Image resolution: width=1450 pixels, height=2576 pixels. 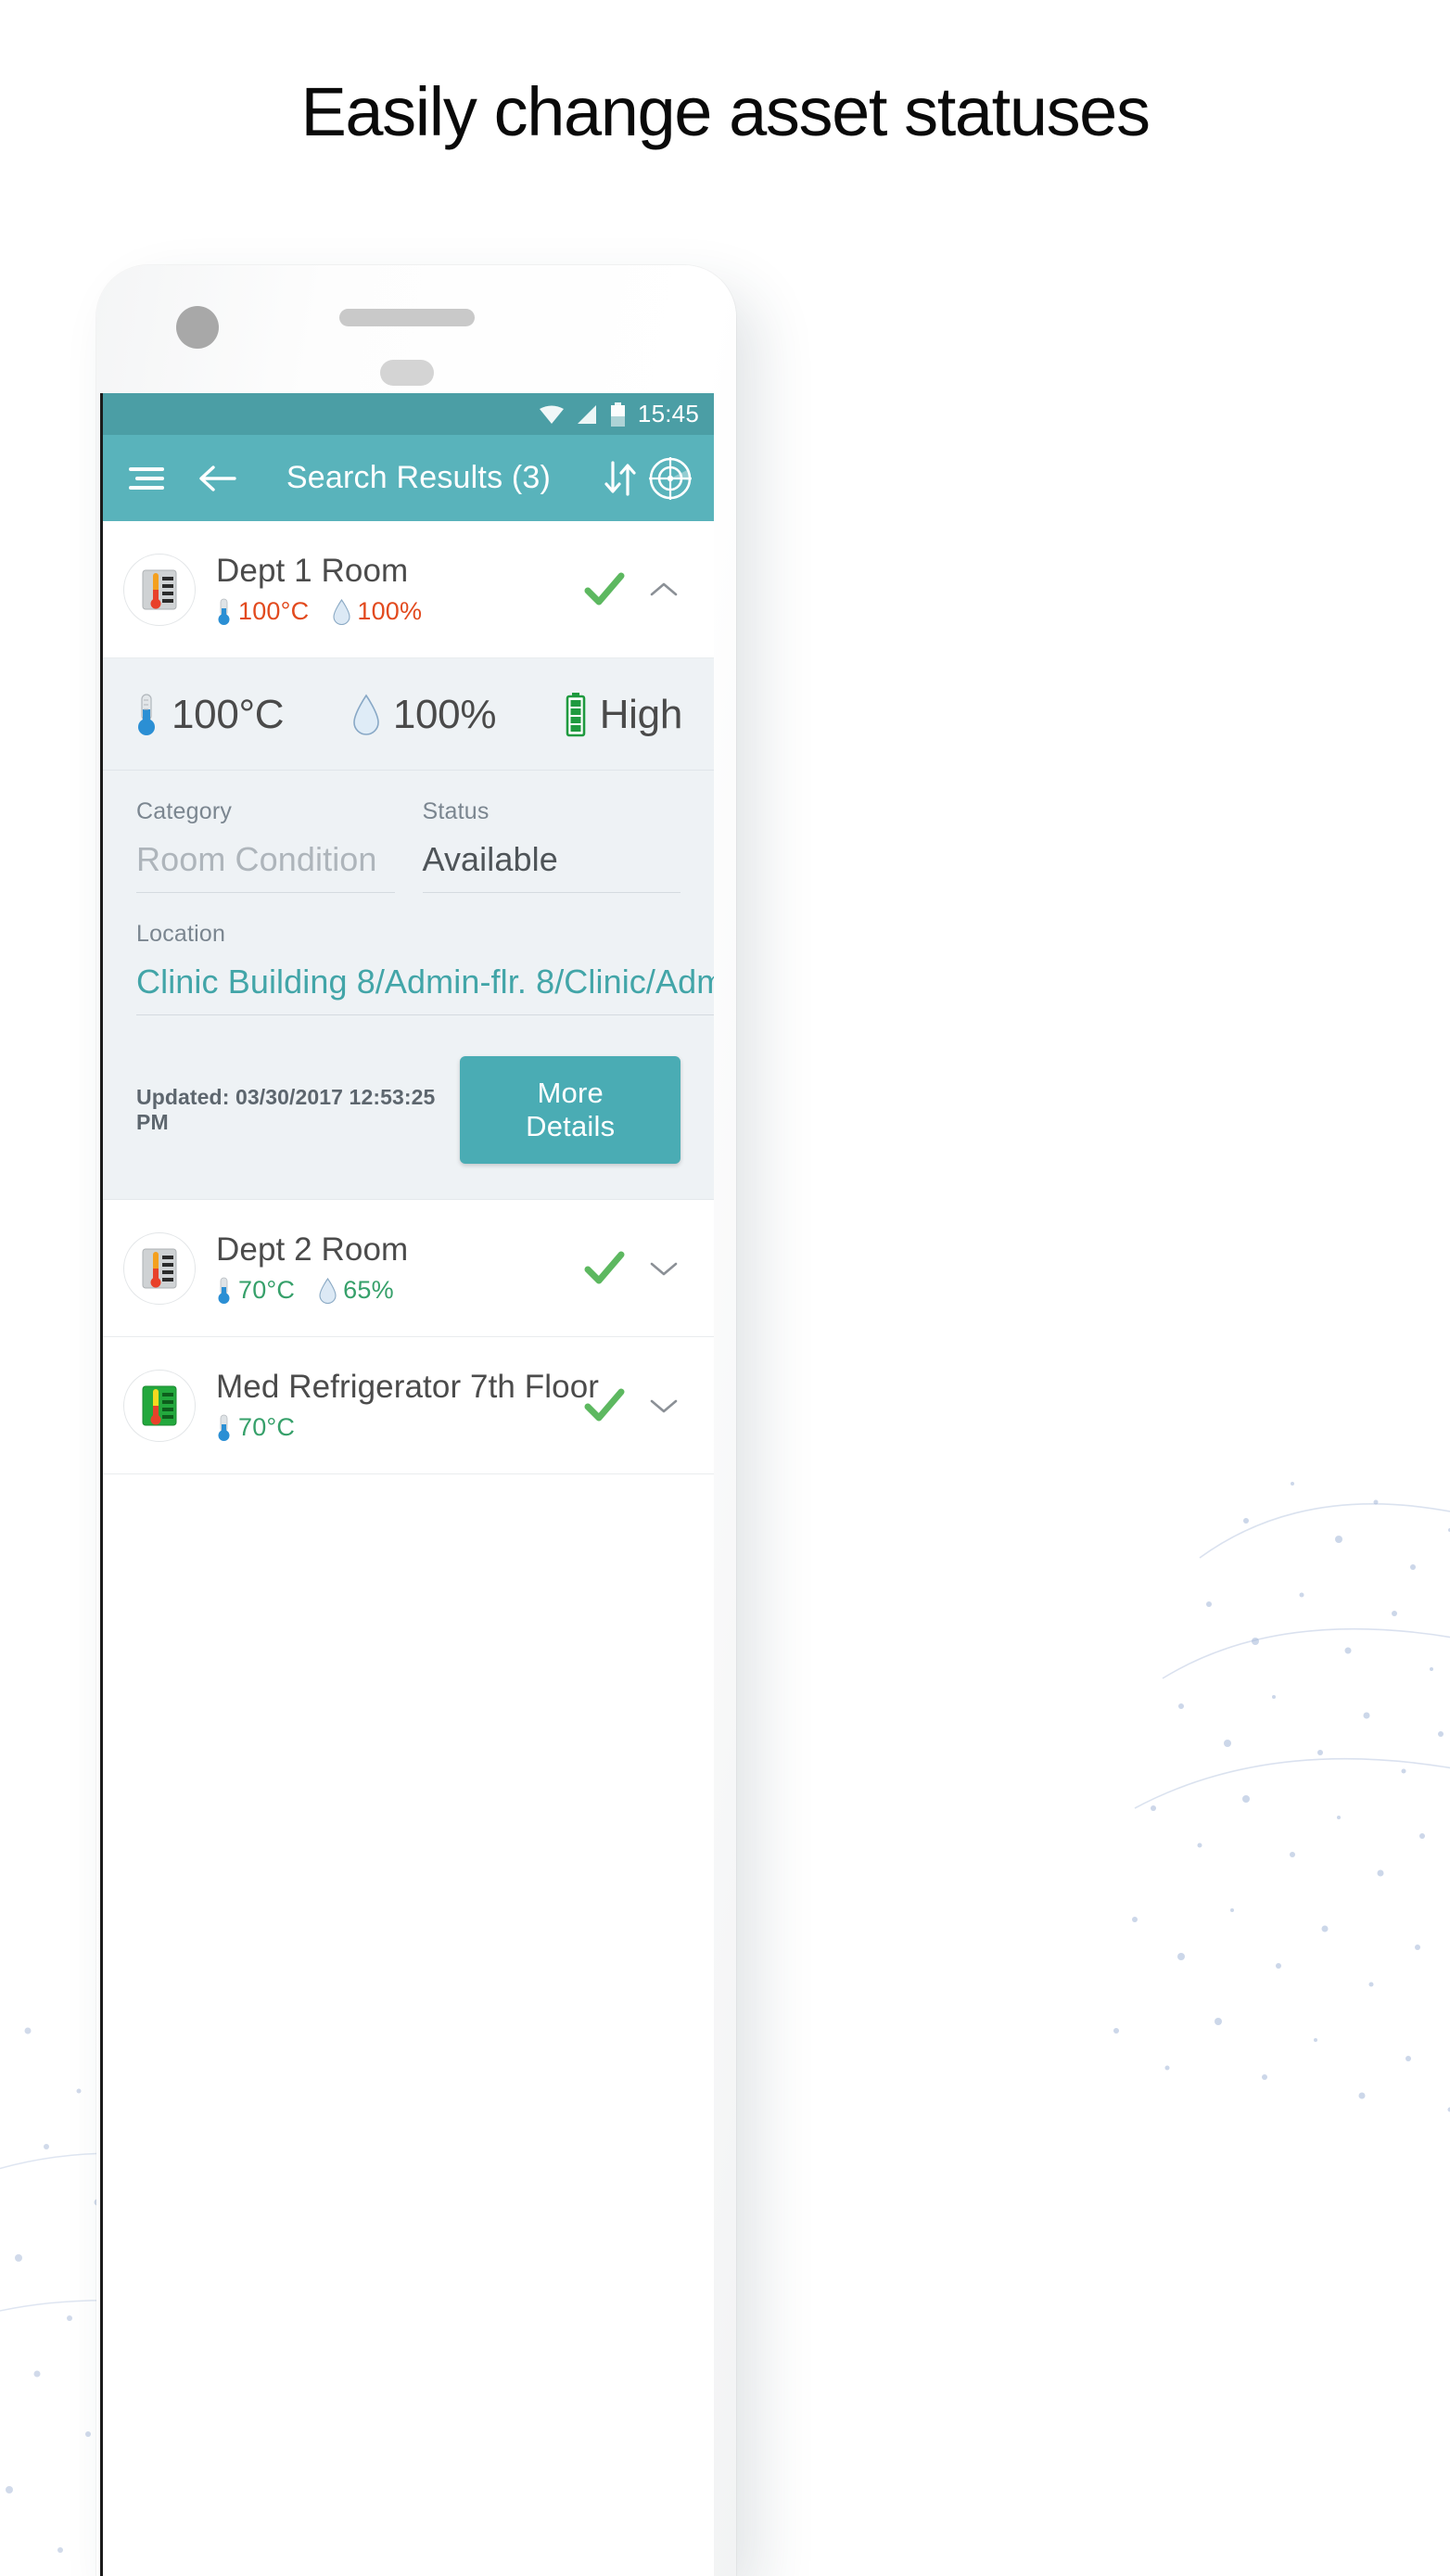 I want to click on list-tail, so click(x=408, y=1516).